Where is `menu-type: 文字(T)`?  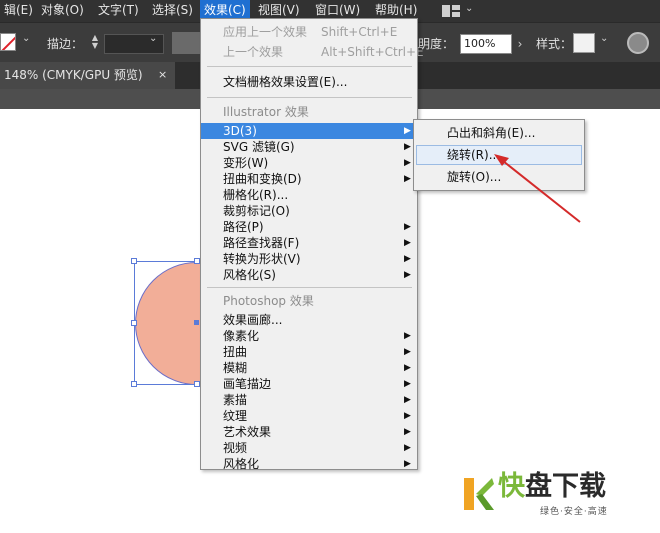 menu-type: 文字(T) is located at coordinates (118, 11).